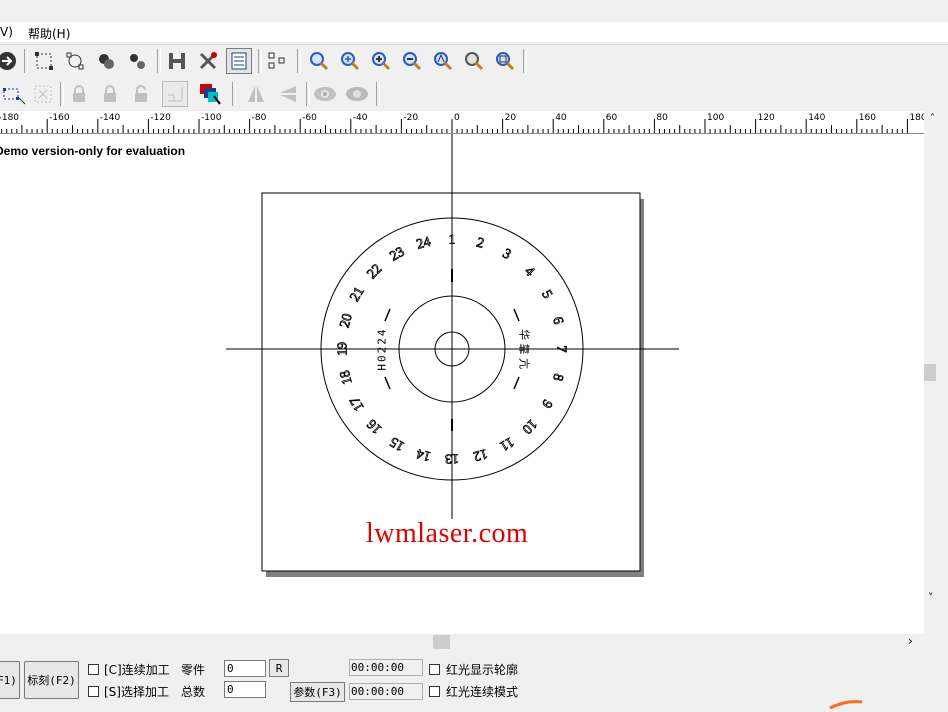 Image resolution: width=948 pixels, height=712 pixels. What do you see at coordinates (175, 94) in the screenshot?
I see `corner-icon` at bounding box center [175, 94].